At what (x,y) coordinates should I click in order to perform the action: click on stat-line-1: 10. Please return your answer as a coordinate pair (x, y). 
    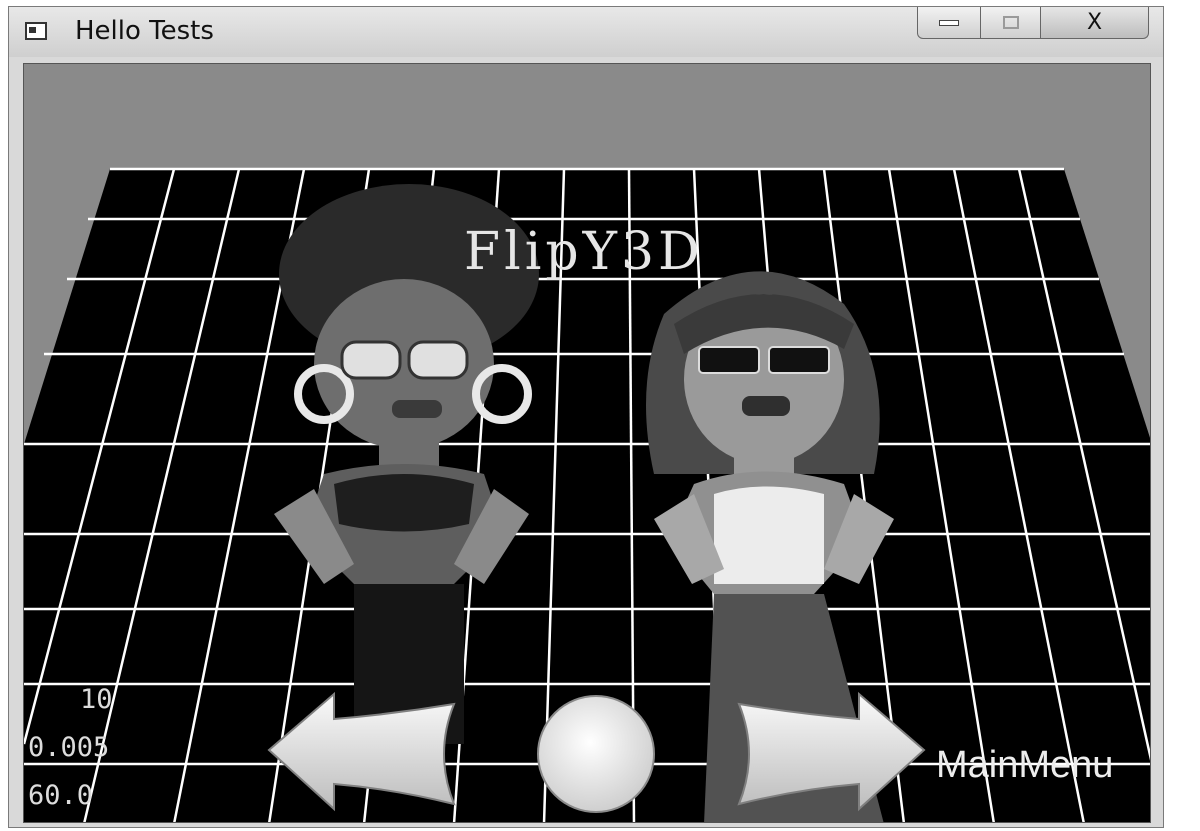
    Looking at the image, I should click on (96, 699).